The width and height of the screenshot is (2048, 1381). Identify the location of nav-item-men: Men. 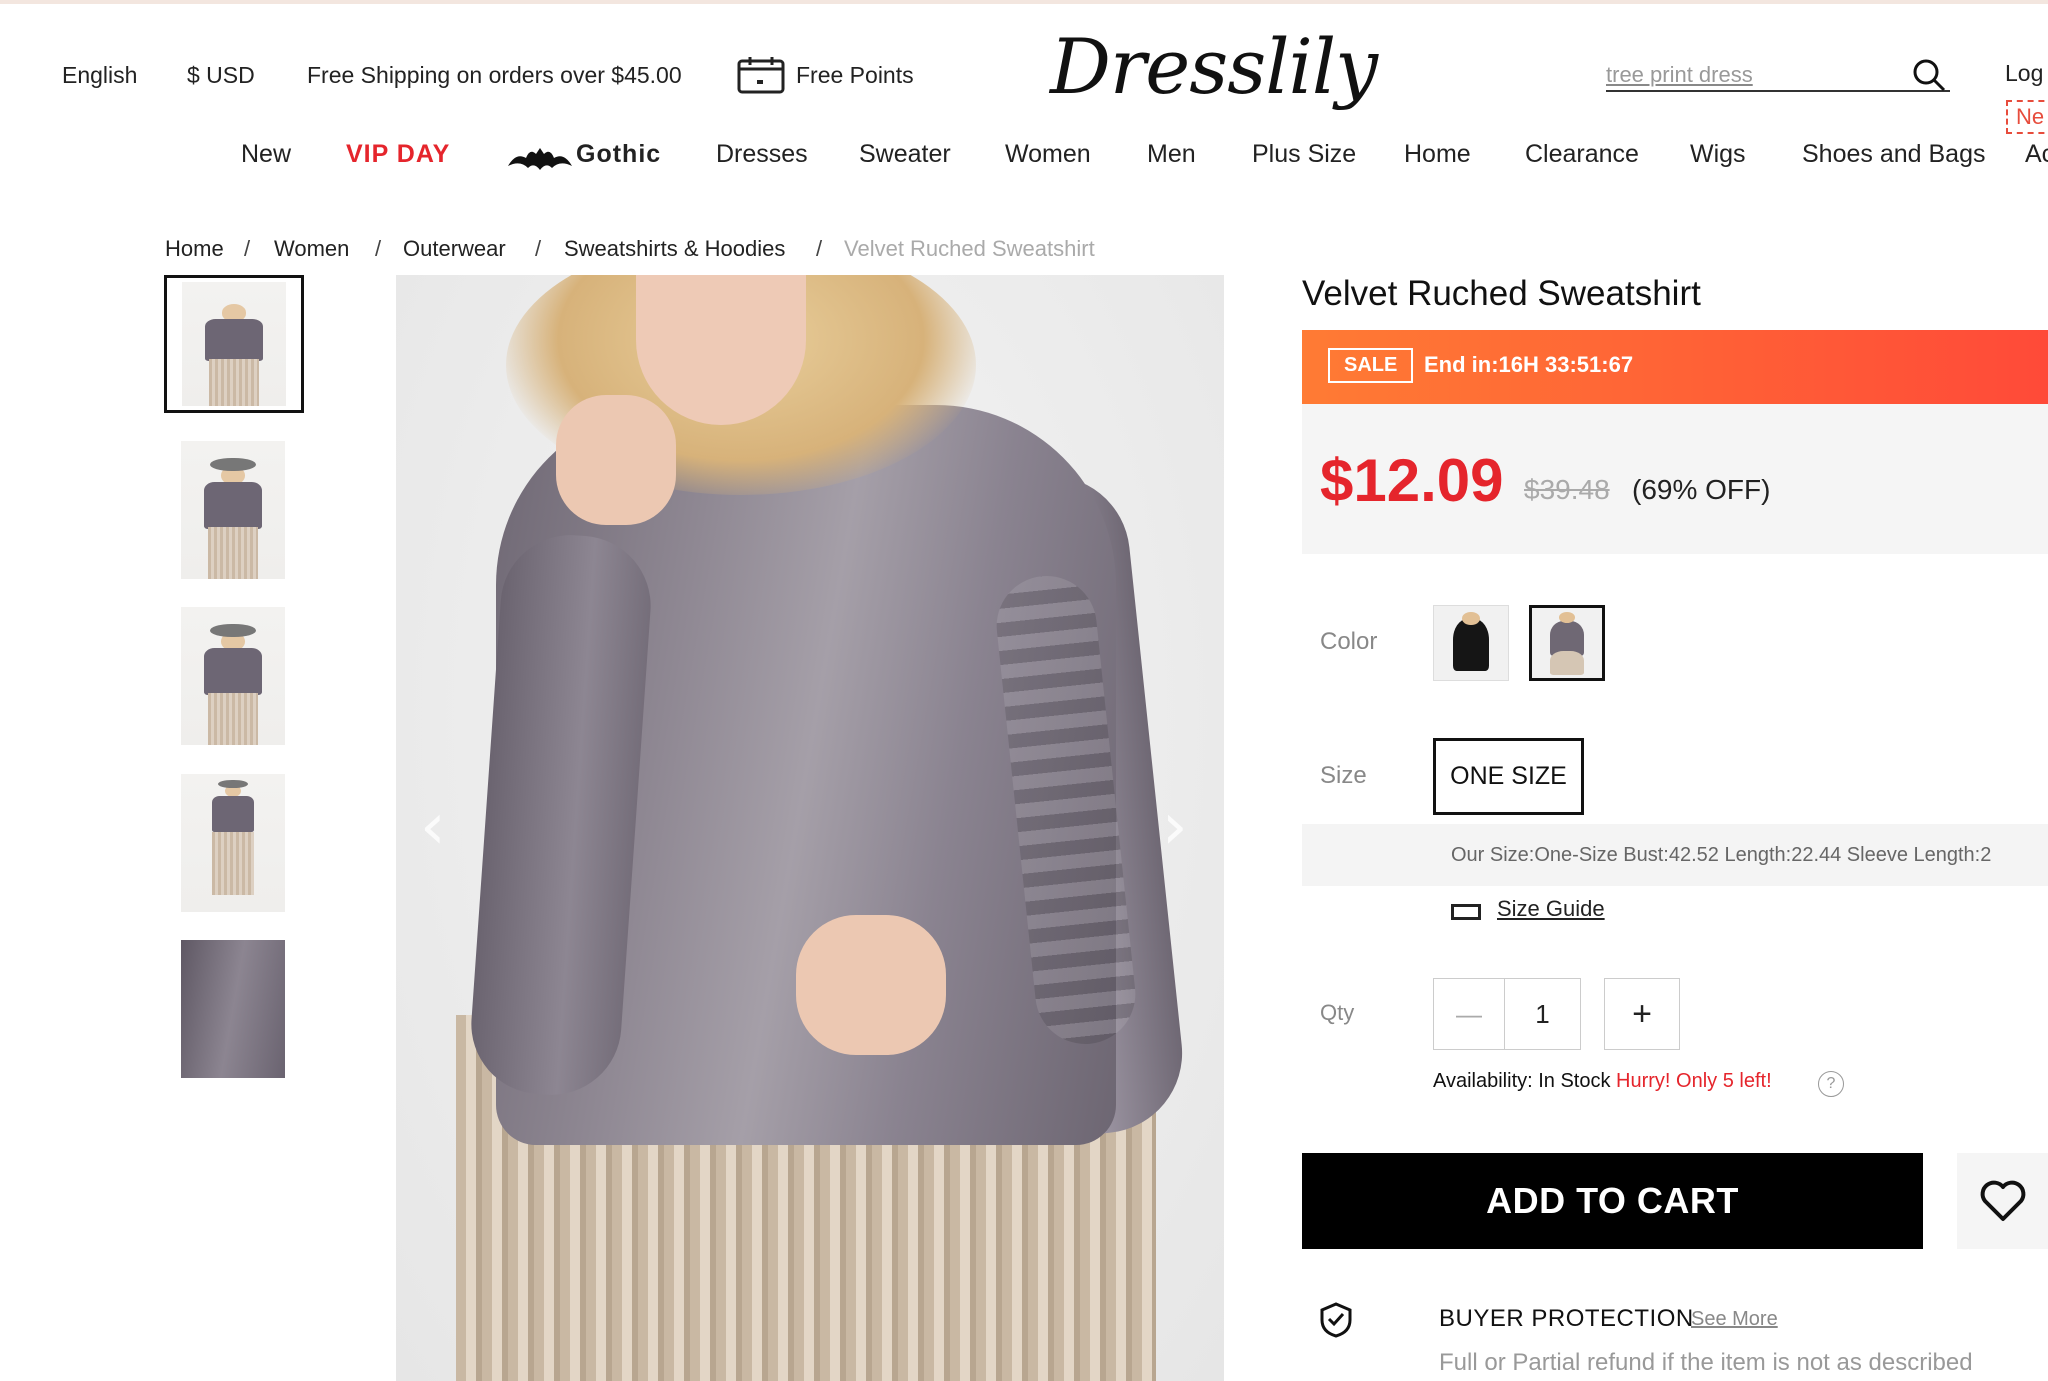
(1171, 154).